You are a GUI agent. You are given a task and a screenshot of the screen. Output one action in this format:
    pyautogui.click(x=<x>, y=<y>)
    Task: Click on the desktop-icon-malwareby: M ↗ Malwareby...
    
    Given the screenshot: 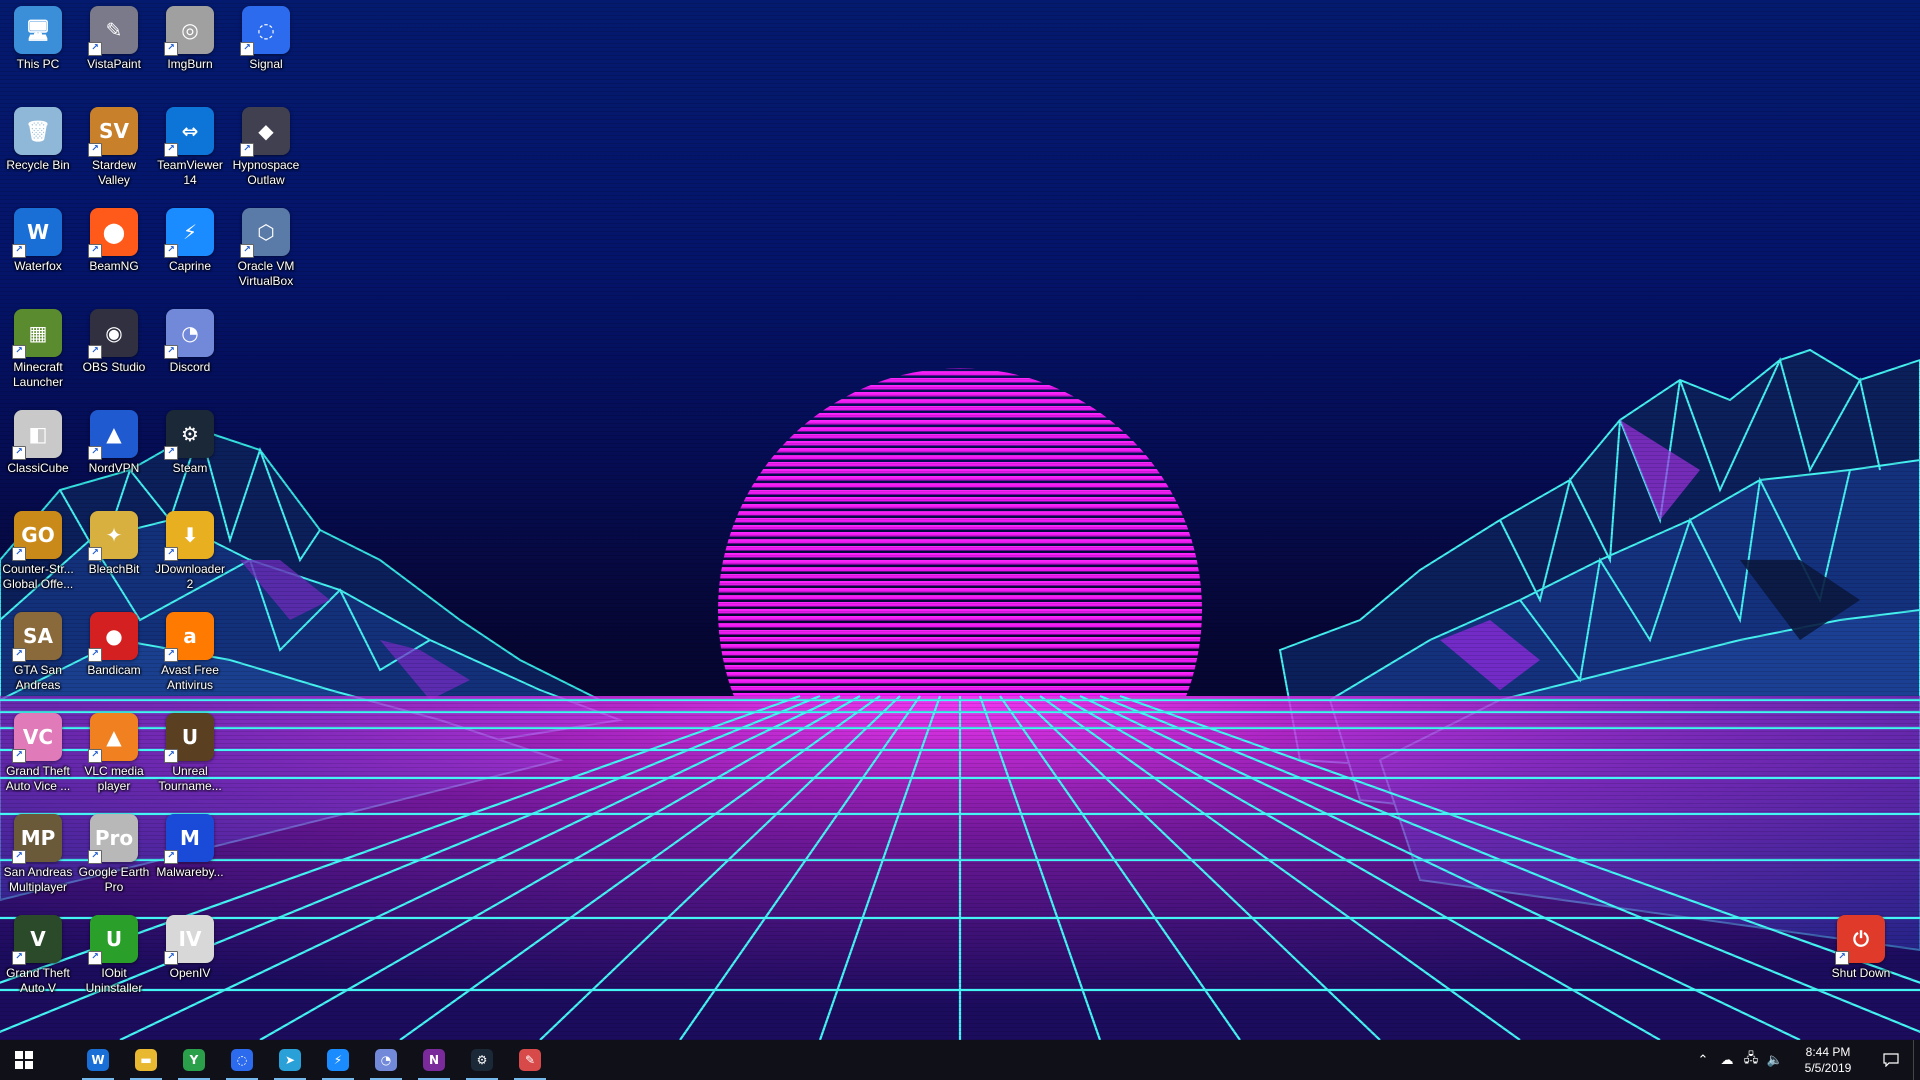 What is the action you would take?
    pyautogui.click(x=190, y=857)
    